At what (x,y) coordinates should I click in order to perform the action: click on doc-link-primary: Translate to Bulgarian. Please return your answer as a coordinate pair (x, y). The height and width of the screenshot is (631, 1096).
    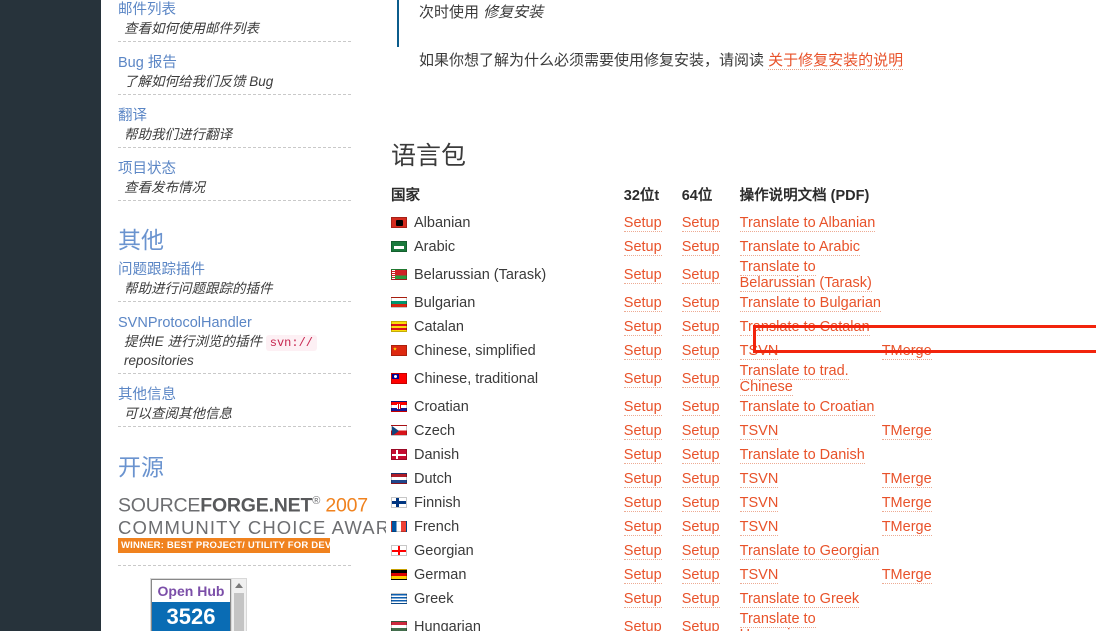
    Looking at the image, I should click on (810, 303).